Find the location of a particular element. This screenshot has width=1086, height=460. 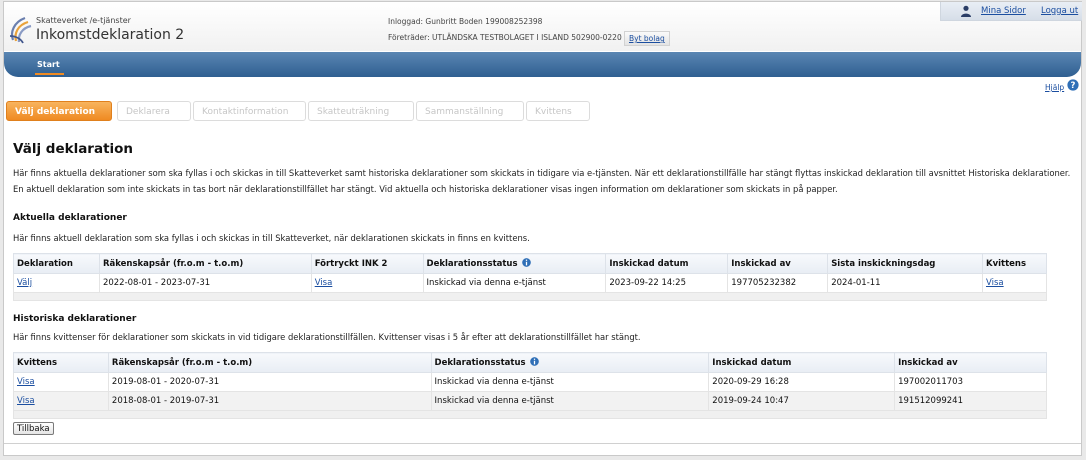

page-title: Välj deklaration is located at coordinates (73, 149).